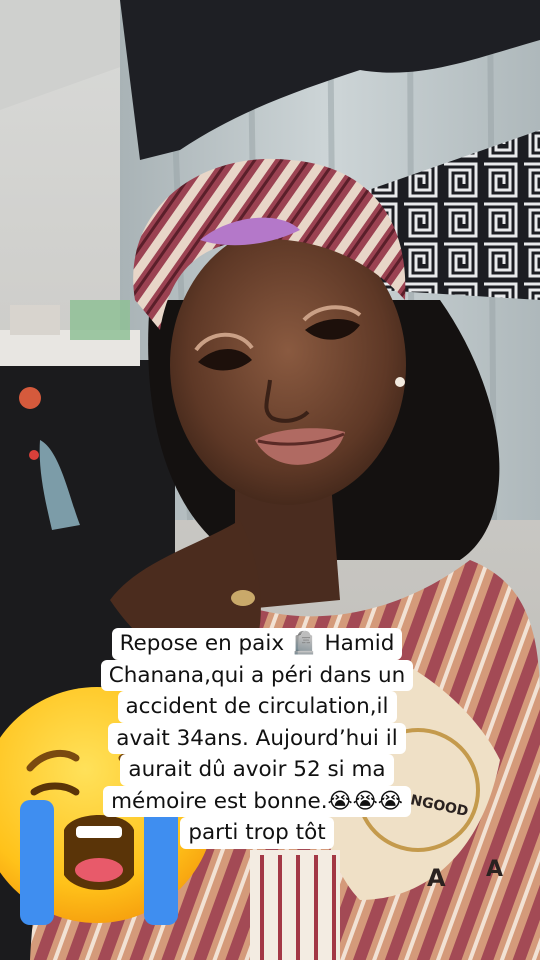  I want to click on caption-line: aurait dû avoir 52 si ma, so click(257, 770).